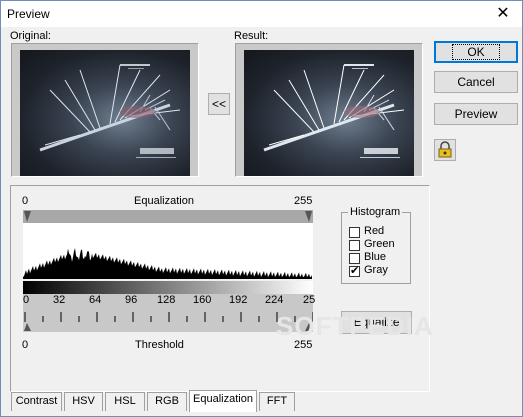  What do you see at coordinates (159, 345) in the screenshot?
I see `threshold-label: Threshold` at bounding box center [159, 345].